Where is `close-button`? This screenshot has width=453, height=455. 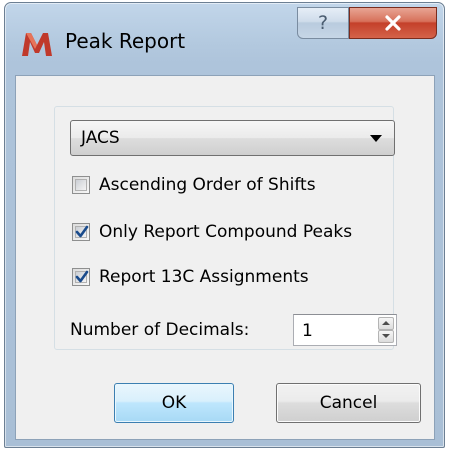
close-button is located at coordinates (393, 23).